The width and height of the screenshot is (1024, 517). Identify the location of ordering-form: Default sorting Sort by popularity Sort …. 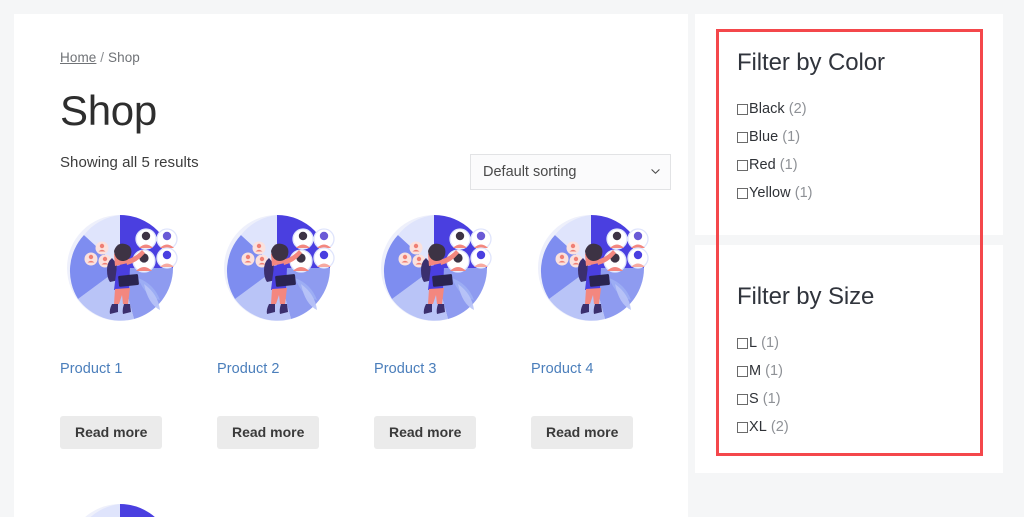
(570, 172).